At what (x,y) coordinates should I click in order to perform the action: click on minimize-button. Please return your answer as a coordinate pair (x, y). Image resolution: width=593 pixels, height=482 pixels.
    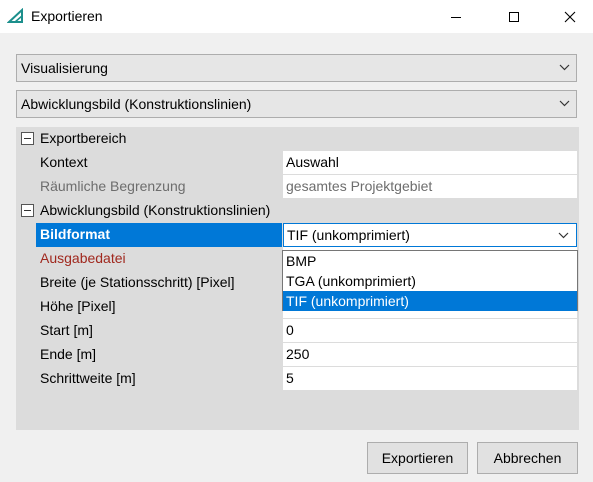
    Looking at the image, I should click on (456, 16).